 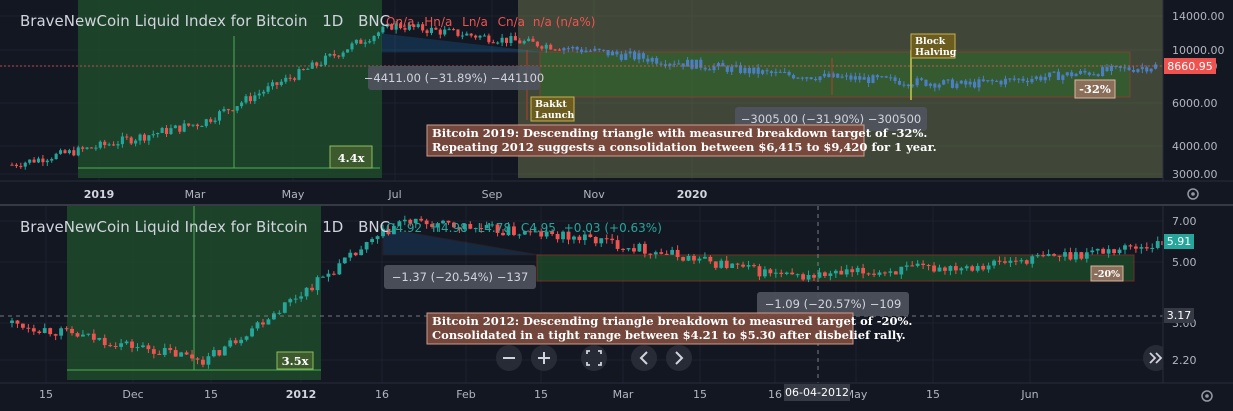 I want to click on price-tick-label: 2.20, so click(x=1184, y=360).